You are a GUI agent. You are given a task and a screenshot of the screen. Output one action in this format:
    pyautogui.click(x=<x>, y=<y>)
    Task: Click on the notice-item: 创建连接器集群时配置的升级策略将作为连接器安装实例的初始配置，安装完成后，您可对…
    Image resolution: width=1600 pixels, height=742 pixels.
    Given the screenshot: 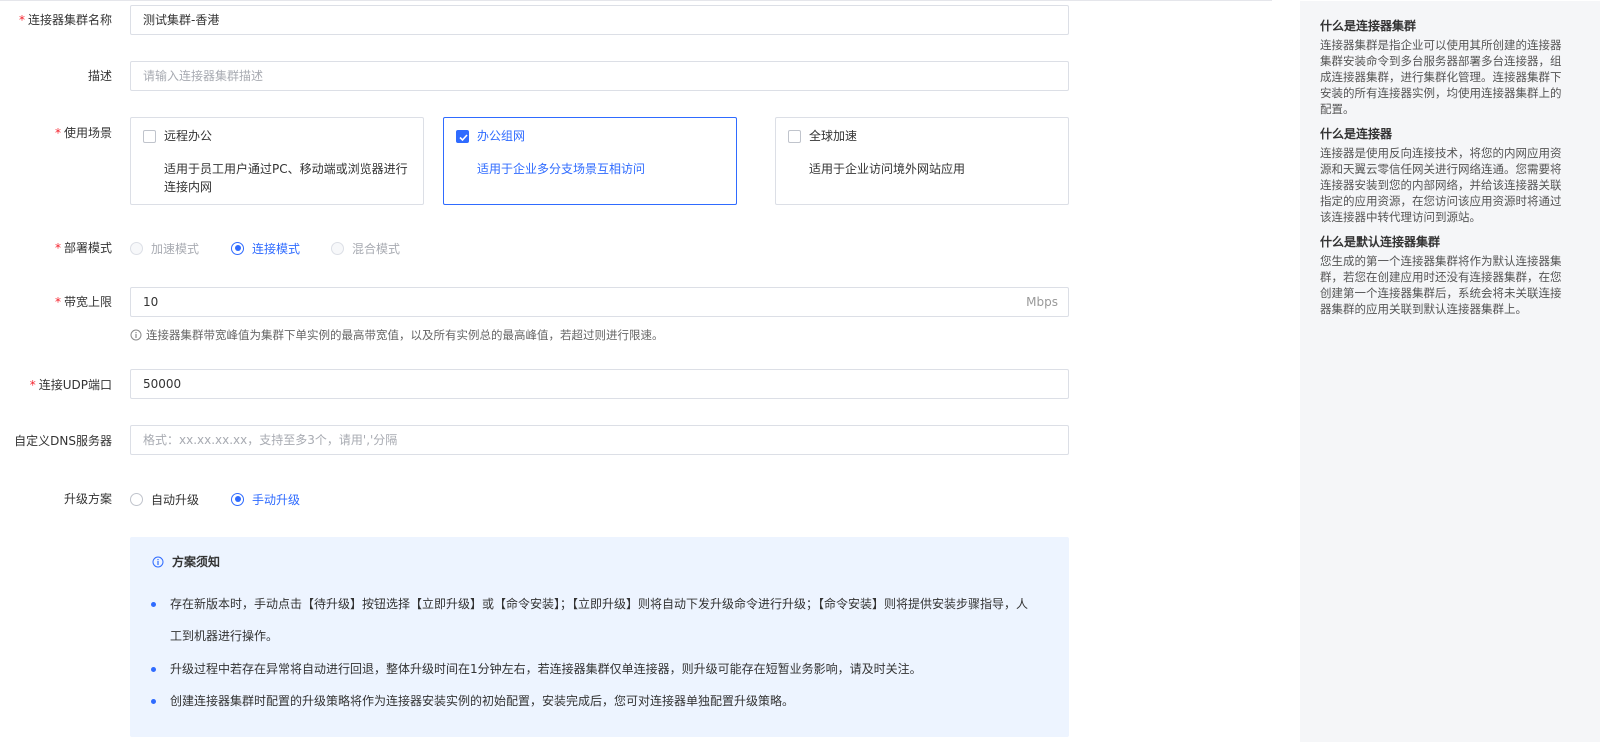 What is the action you would take?
    pyautogui.click(x=482, y=701)
    